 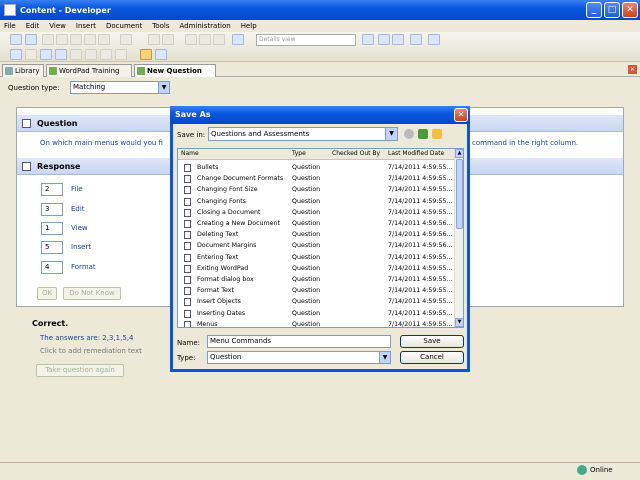 I want to click on edit-pencil-icon, so click(x=146, y=54).